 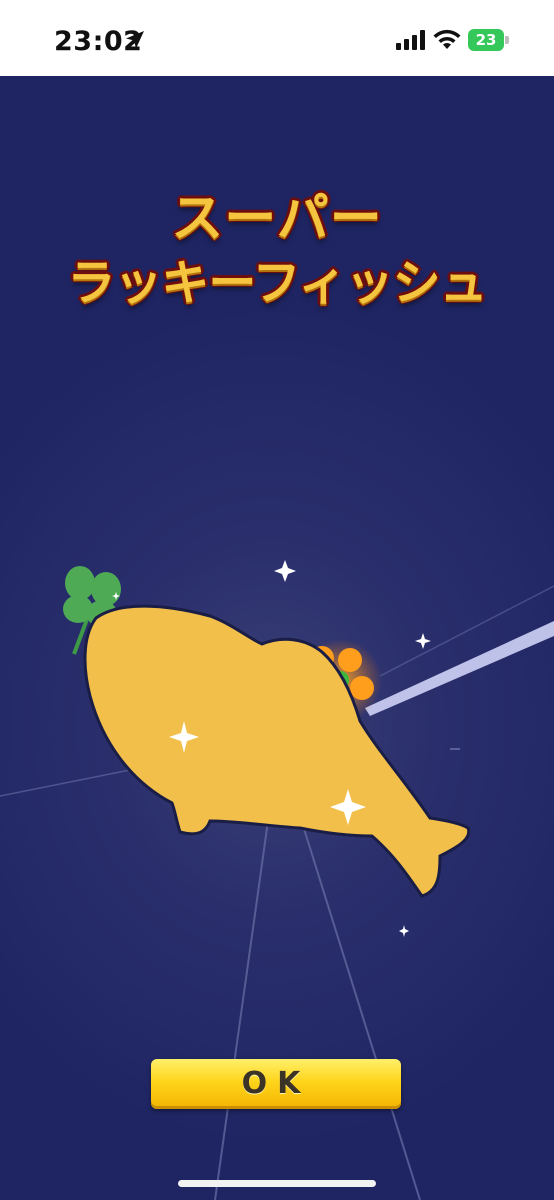 I want to click on ok-button: OK, so click(x=276, y=1084).